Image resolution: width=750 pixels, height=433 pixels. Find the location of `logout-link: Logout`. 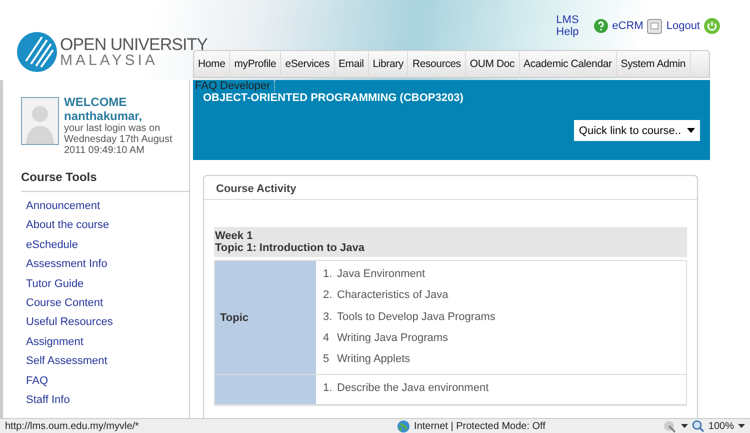

logout-link: Logout is located at coordinates (683, 26).